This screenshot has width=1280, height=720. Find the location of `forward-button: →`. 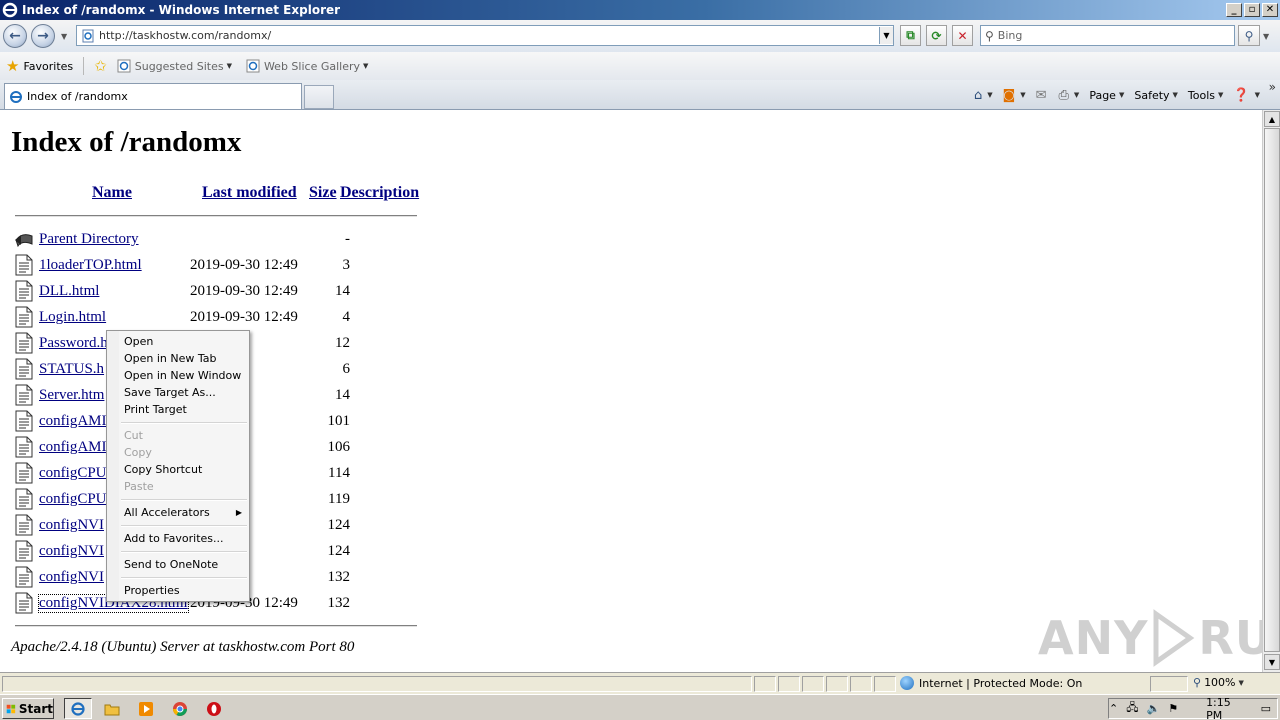

forward-button: → is located at coordinates (43, 36).